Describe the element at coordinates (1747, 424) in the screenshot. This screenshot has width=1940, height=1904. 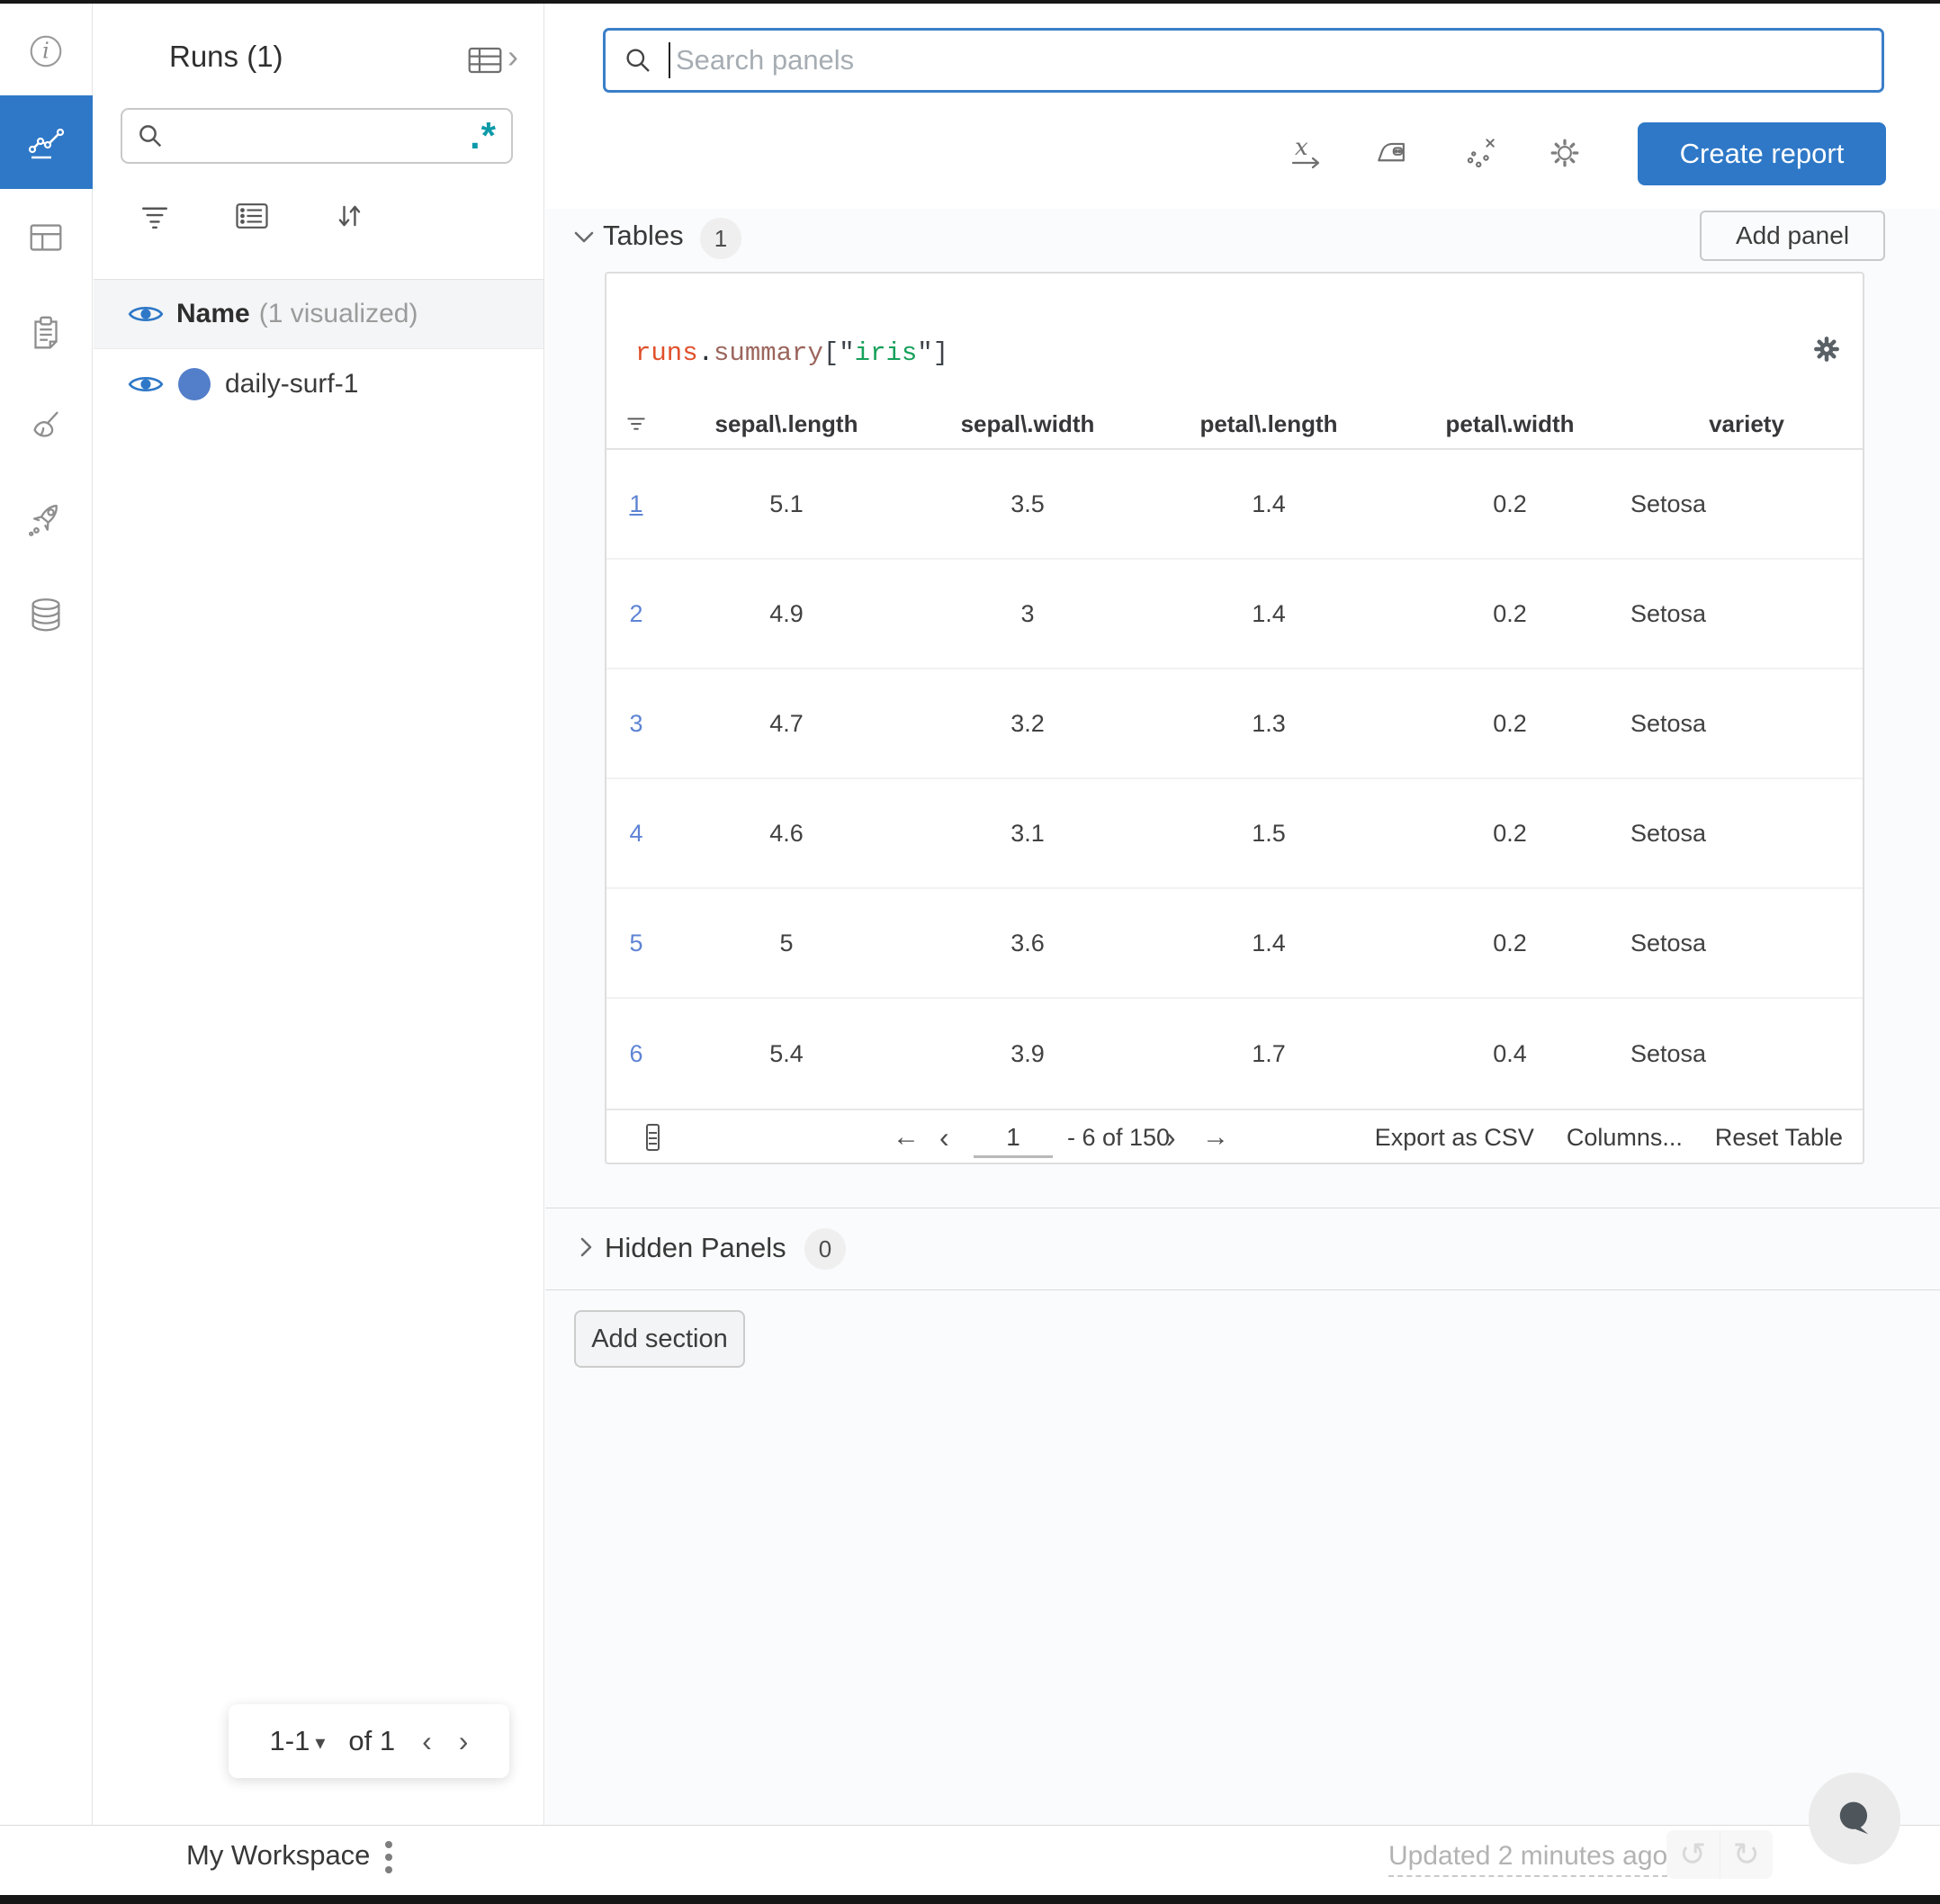
I see `column-header: variety` at that location.